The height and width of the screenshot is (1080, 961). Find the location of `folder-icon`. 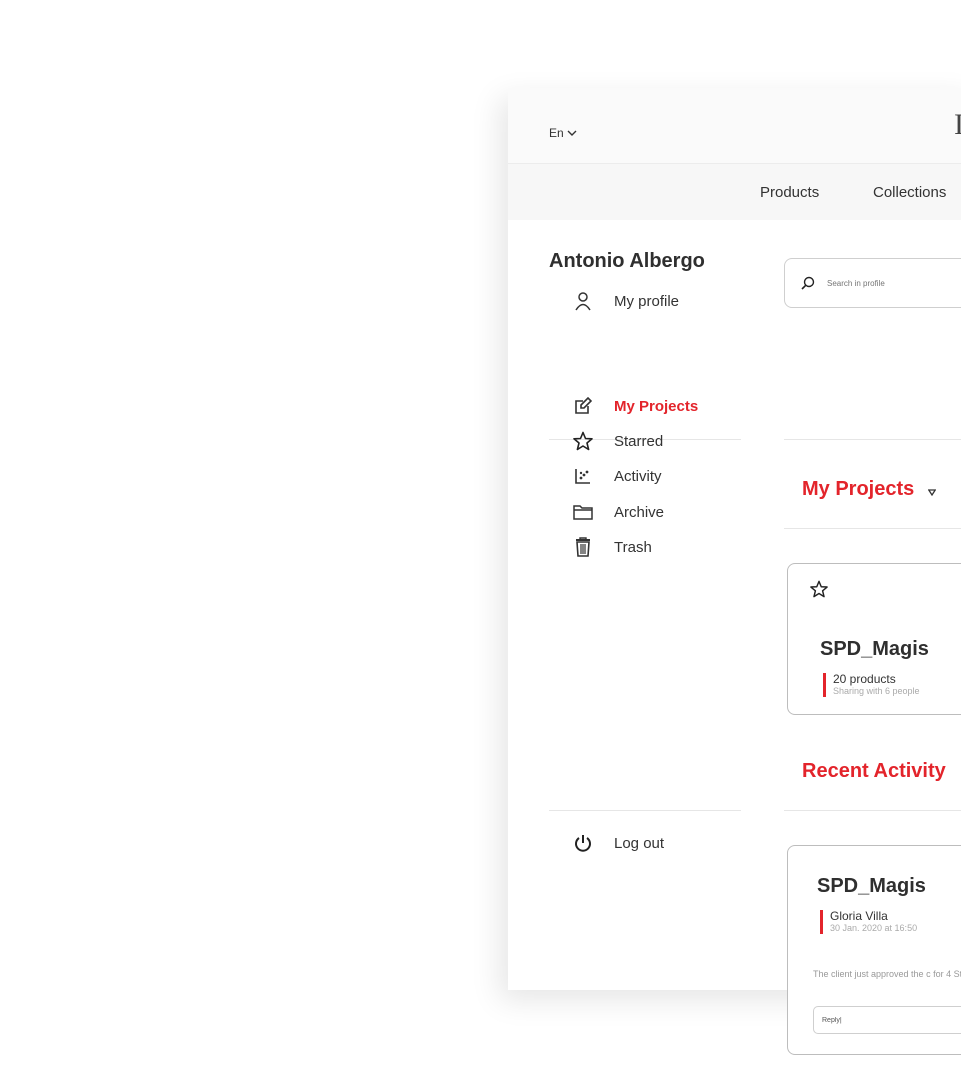

folder-icon is located at coordinates (583, 512).